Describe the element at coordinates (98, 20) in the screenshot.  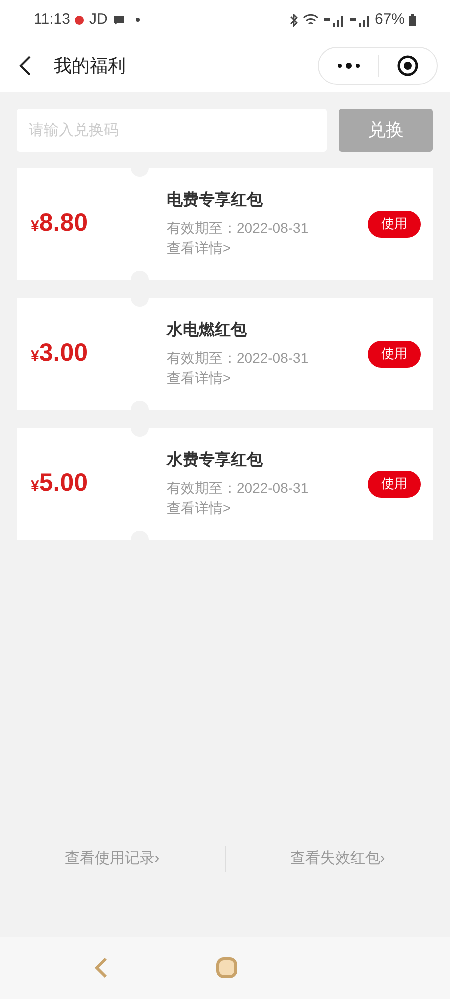
I see `carrier-label: JD` at that location.